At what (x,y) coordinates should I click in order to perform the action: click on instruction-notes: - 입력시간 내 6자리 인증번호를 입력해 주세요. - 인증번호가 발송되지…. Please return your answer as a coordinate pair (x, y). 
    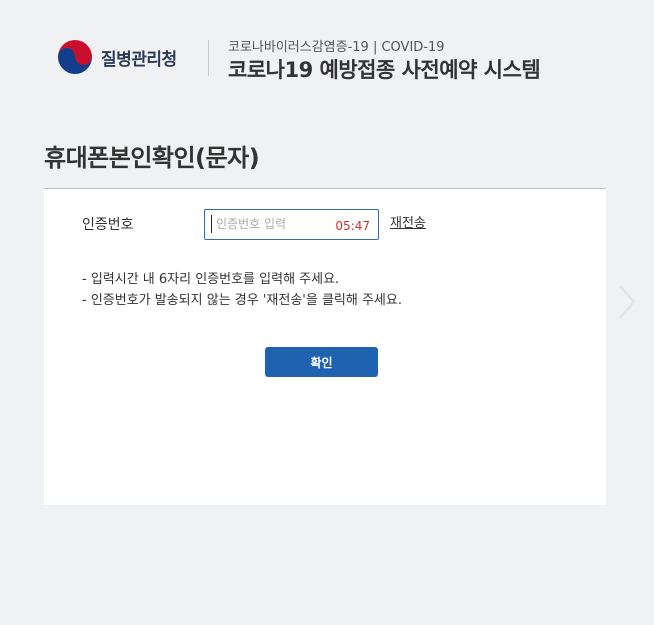
    Looking at the image, I should click on (242, 290).